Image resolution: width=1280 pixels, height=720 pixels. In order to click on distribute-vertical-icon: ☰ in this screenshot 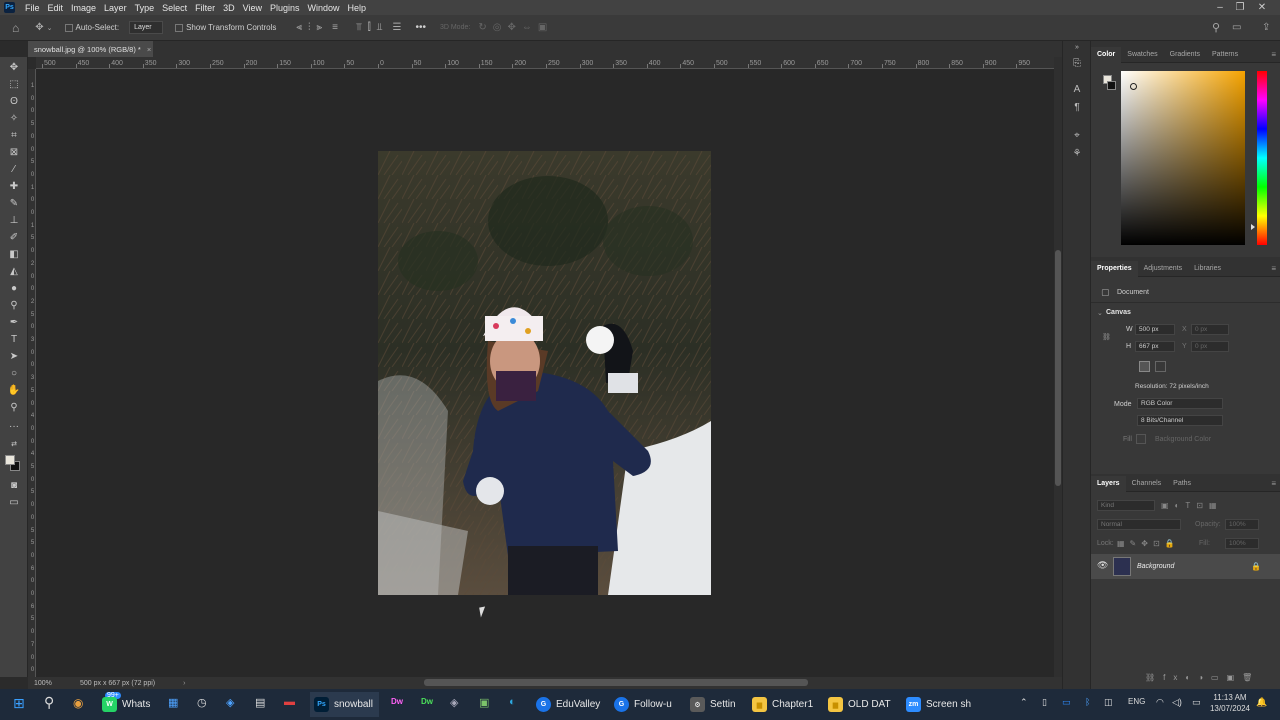, I will do `click(396, 27)`.